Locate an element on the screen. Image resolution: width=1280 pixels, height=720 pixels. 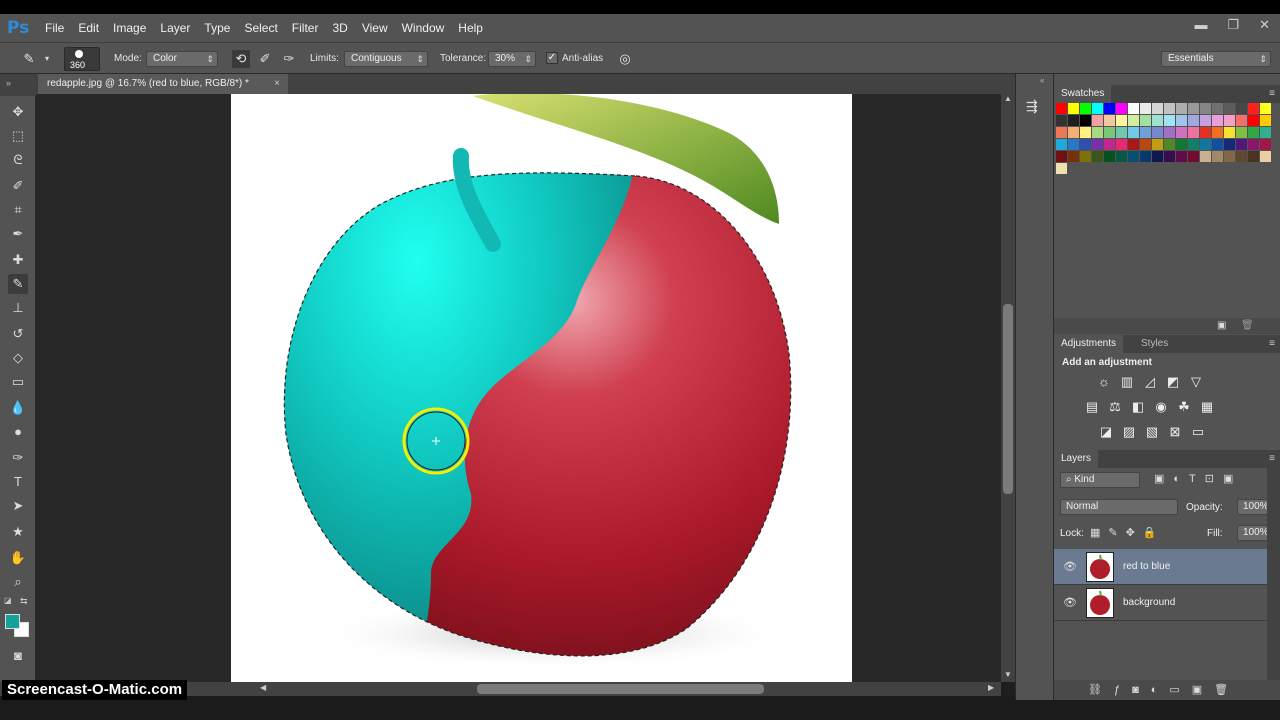
layer-filter-select: ⌕ Kind is located at coordinates (1100, 480).